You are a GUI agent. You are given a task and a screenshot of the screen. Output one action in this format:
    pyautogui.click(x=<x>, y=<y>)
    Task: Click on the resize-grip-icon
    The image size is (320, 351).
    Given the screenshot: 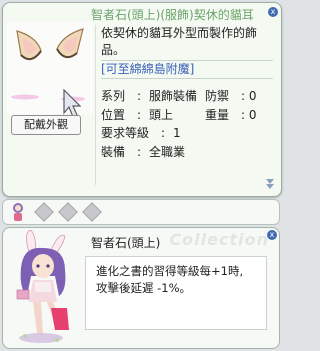 What is the action you would take?
    pyautogui.click(x=270, y=184)
    